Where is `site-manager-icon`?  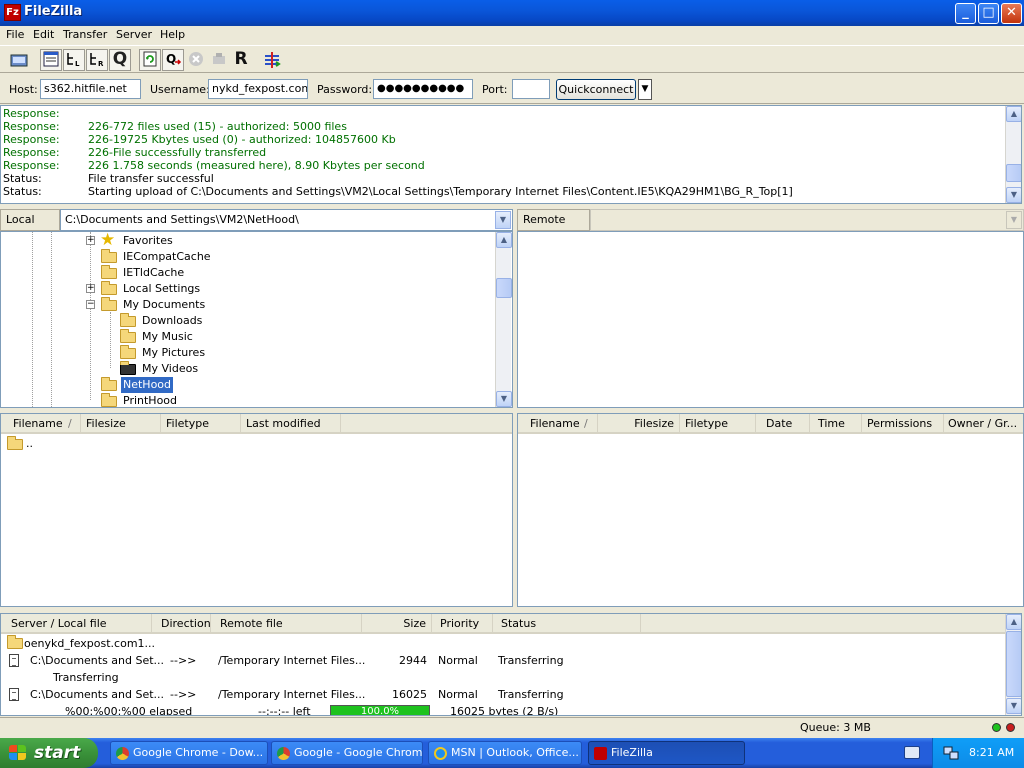 site-manager-icon is located at coordinates (19, 60).